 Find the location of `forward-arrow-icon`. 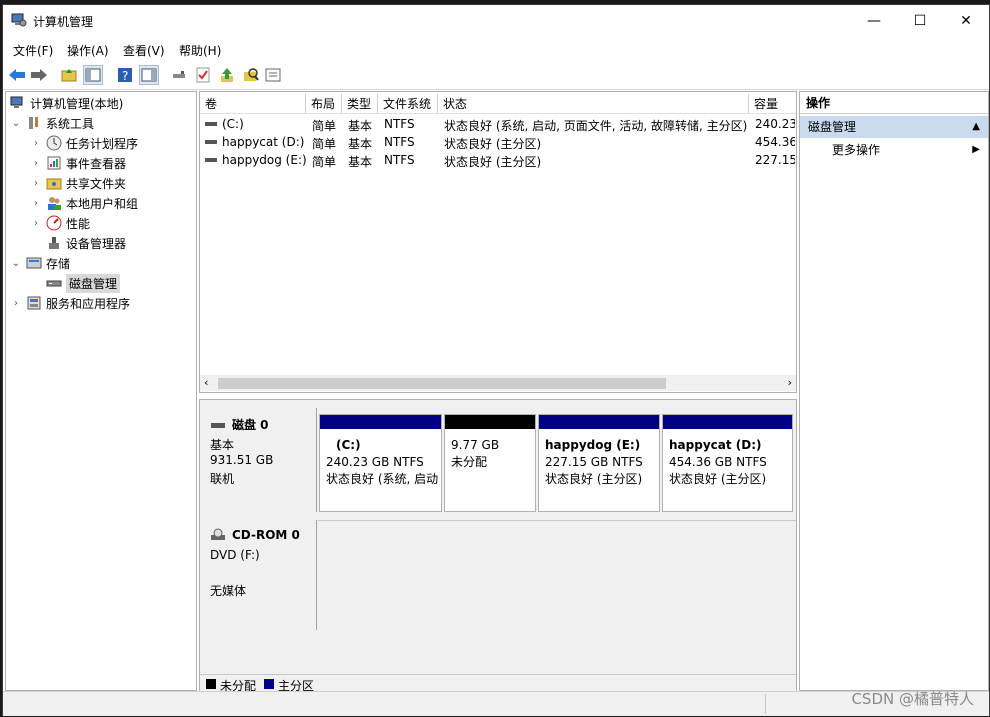

forward-arrow-icon is located at coordinates (39, 75).